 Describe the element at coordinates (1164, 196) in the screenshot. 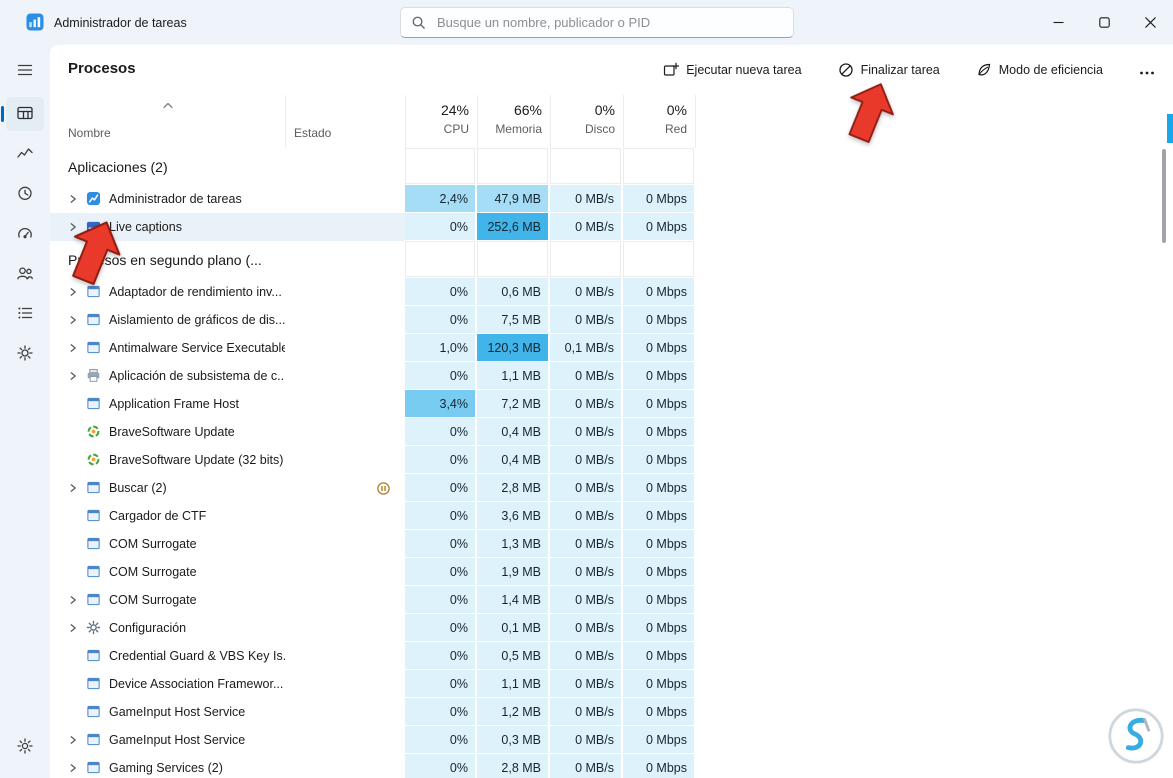

I see `vertical-scrollbar` at that location.